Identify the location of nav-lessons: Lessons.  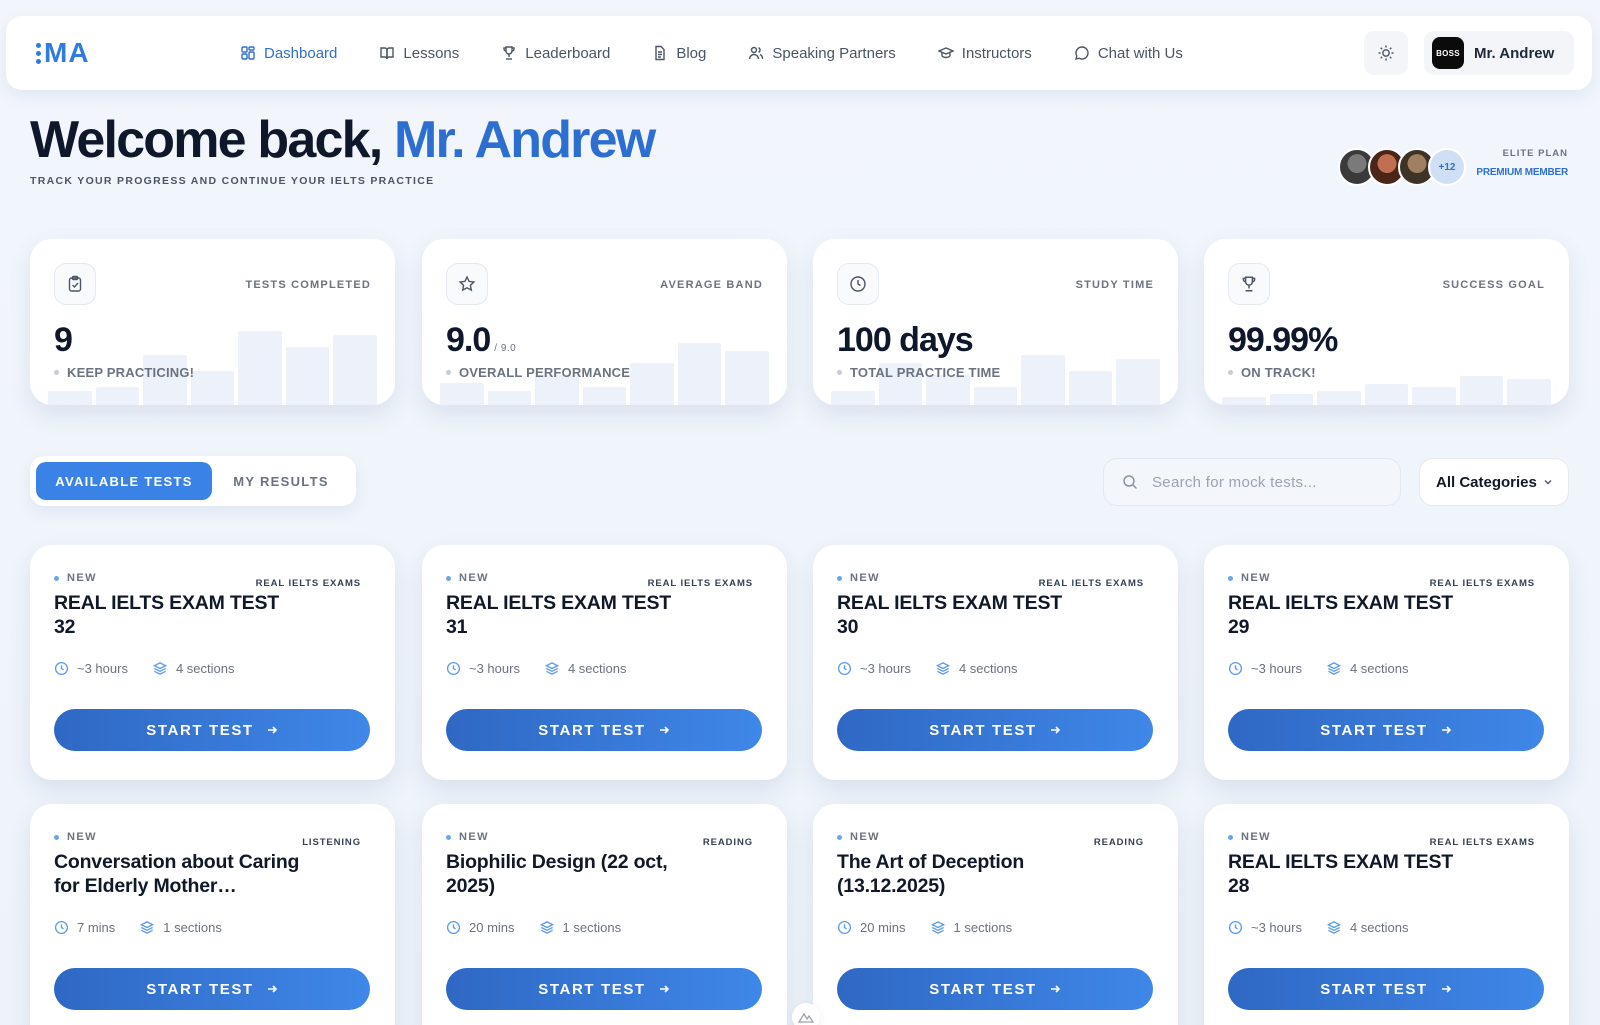
(419, 53).